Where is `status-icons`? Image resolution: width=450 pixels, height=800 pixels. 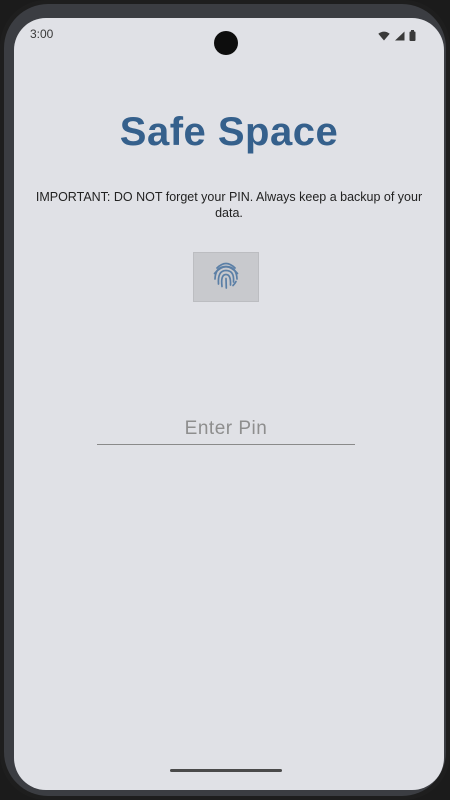
status-icons is located at coordinates (397, 37).